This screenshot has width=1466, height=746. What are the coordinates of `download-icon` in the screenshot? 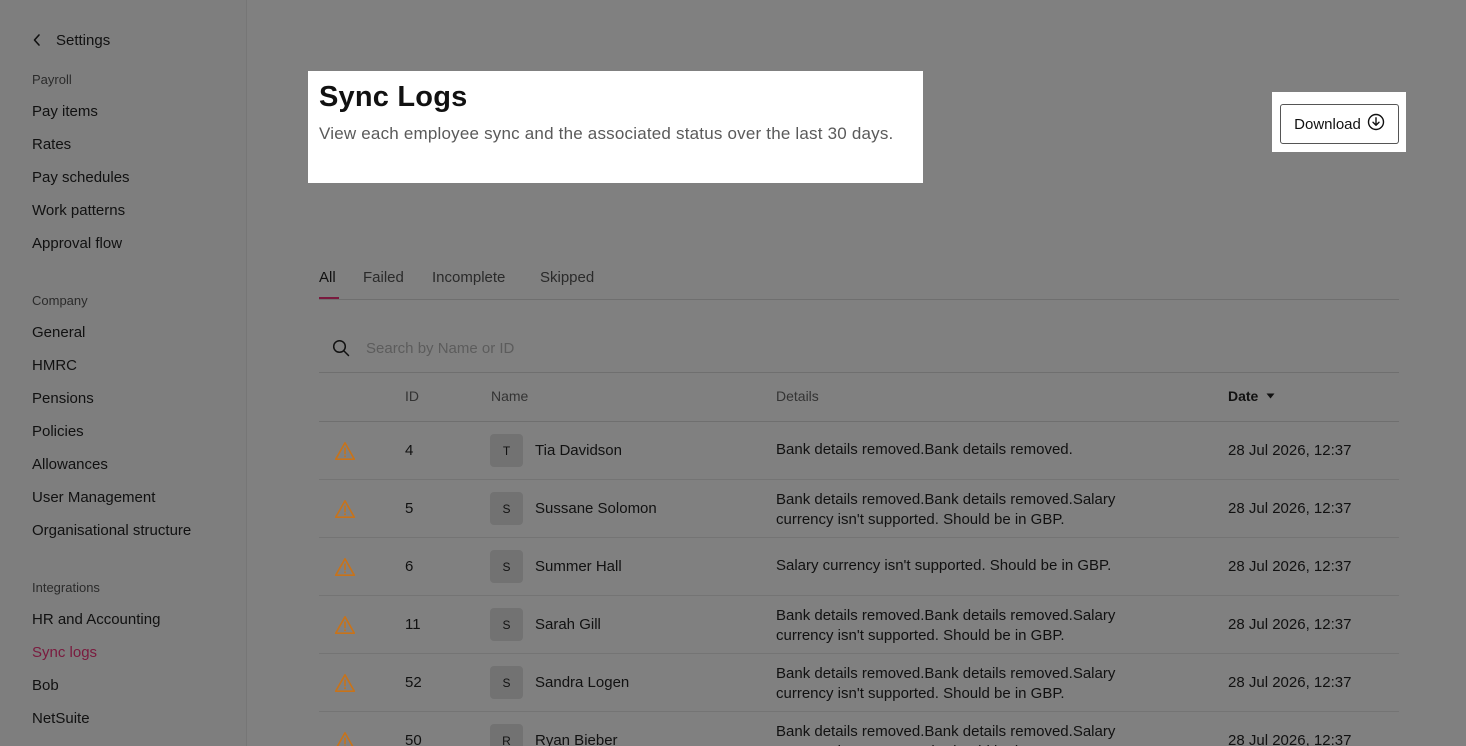 It's located at (1376, 124).